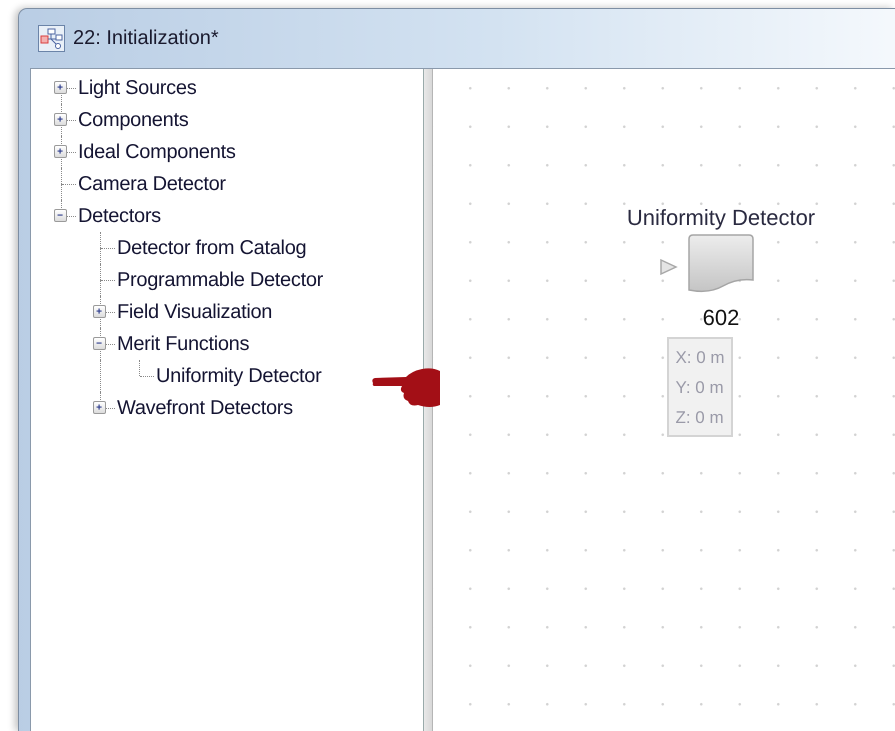  Describe the element at coordinates (721, 218) in the screenshot. I see `node-label: Uniformity Detector` at that location.